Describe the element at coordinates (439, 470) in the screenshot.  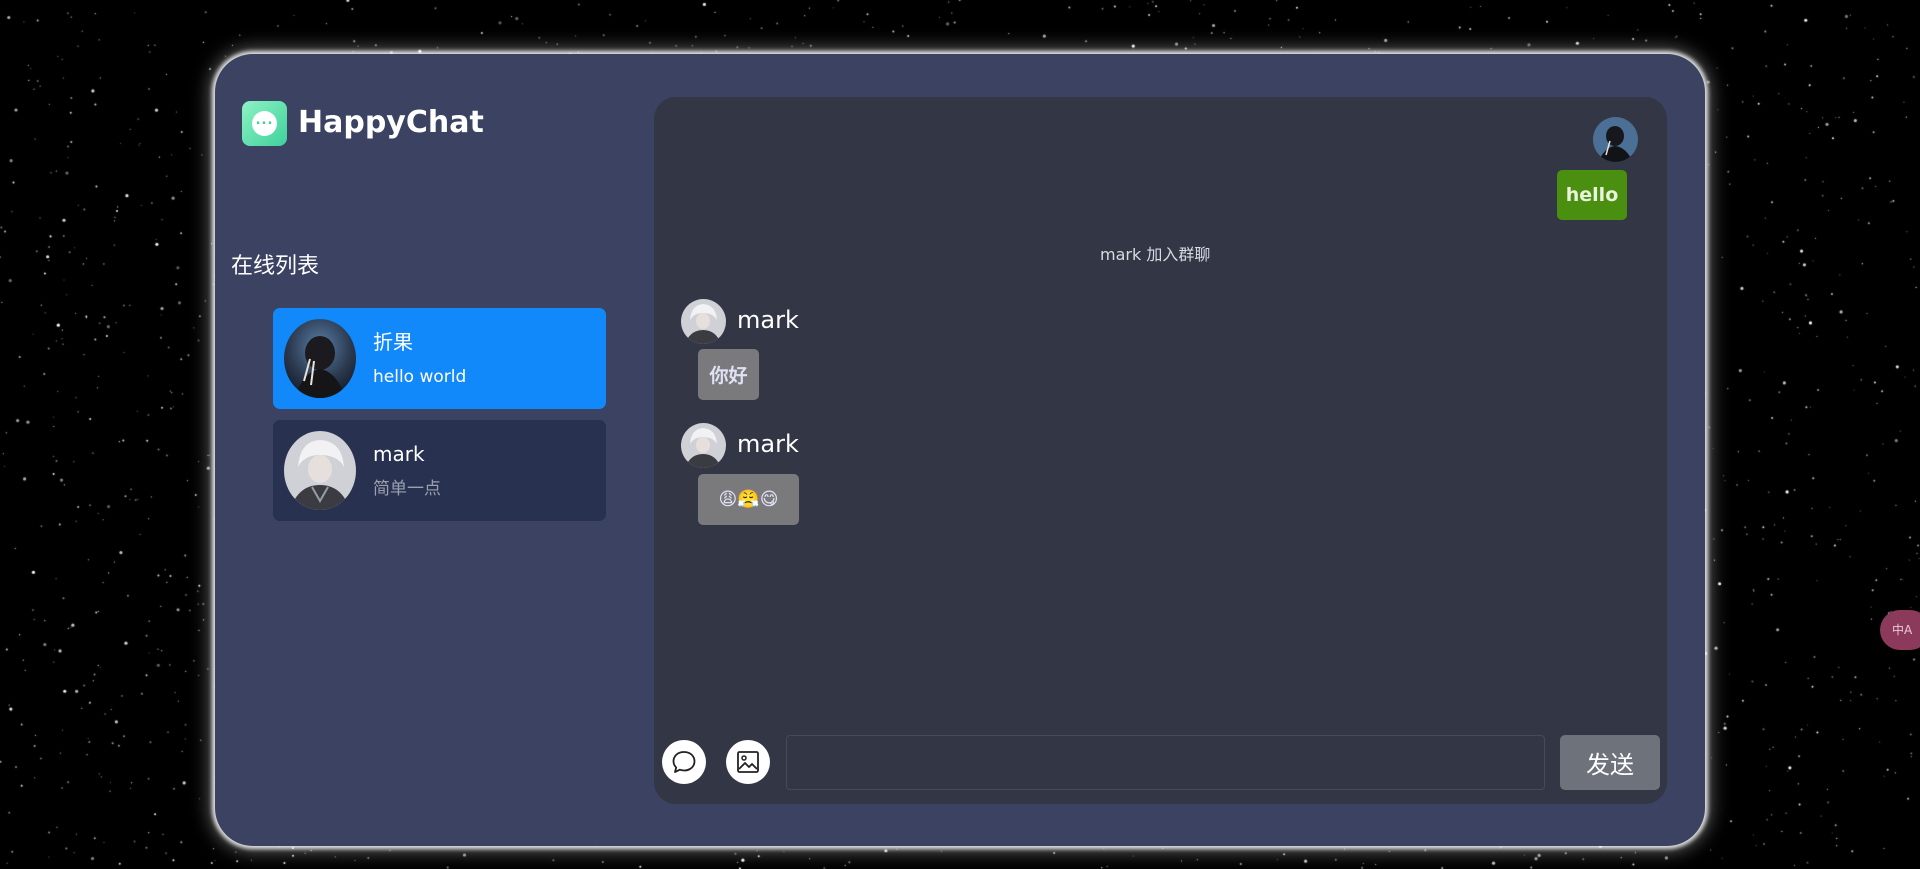
I see `user-card-mark: mark 简单一点` at that location.